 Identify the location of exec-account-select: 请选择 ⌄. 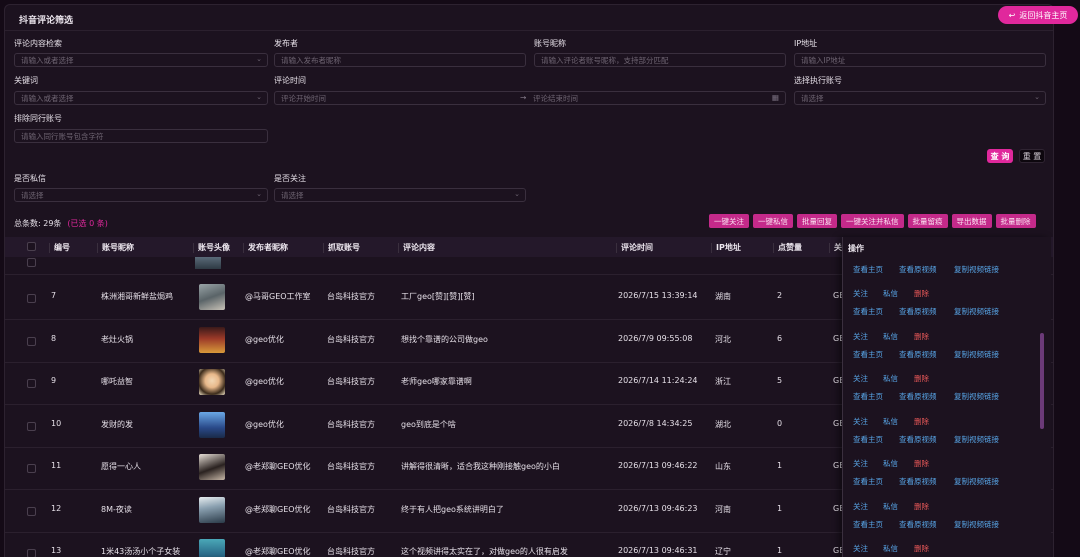
(920, 98).